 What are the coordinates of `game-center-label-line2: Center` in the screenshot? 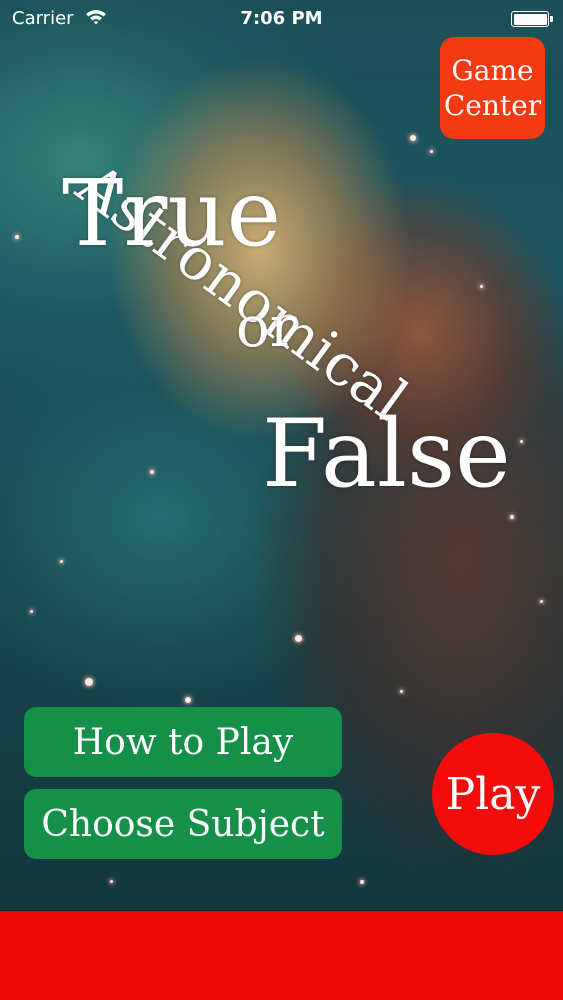 It's located at (492, 105).